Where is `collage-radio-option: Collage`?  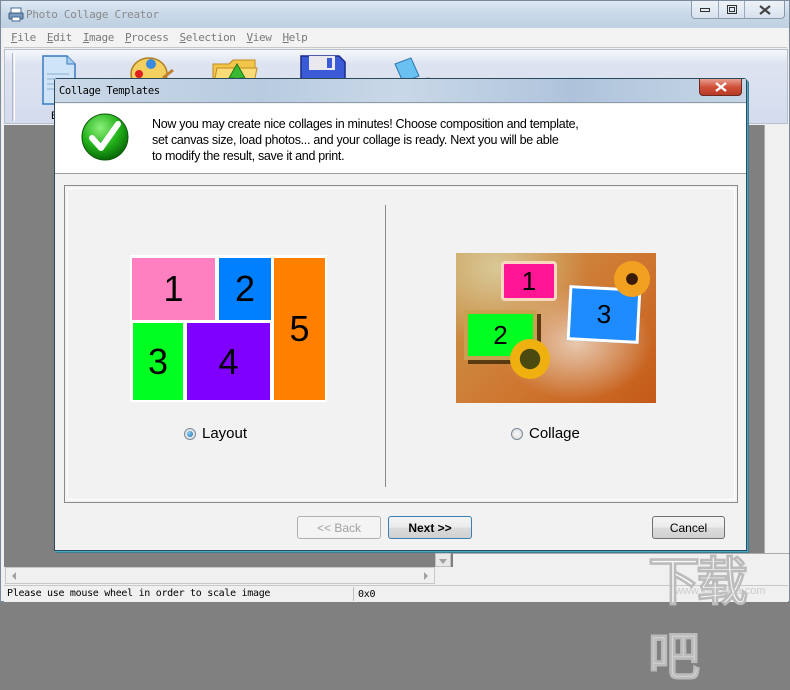 collage-radio-option: Collage is located at coordinates (545, 433).